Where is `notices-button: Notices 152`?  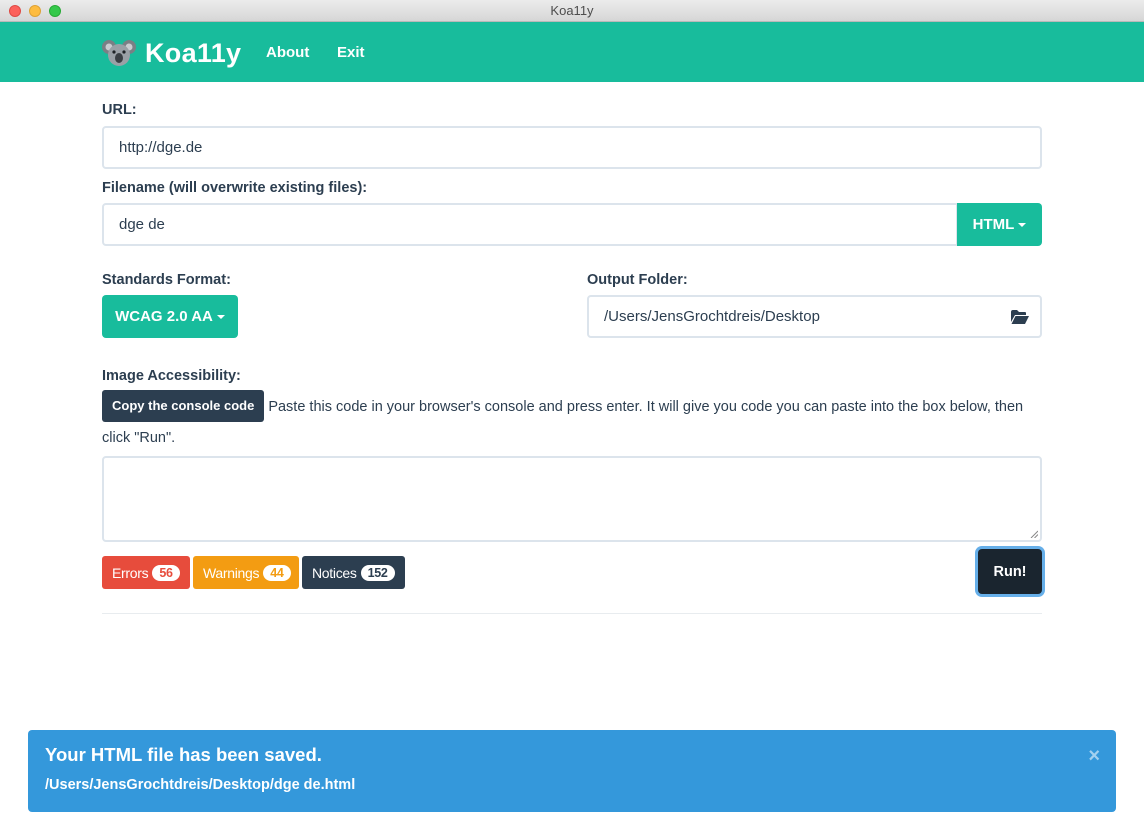
notices-button: Notices 152 is located at coordinates (353, 572).